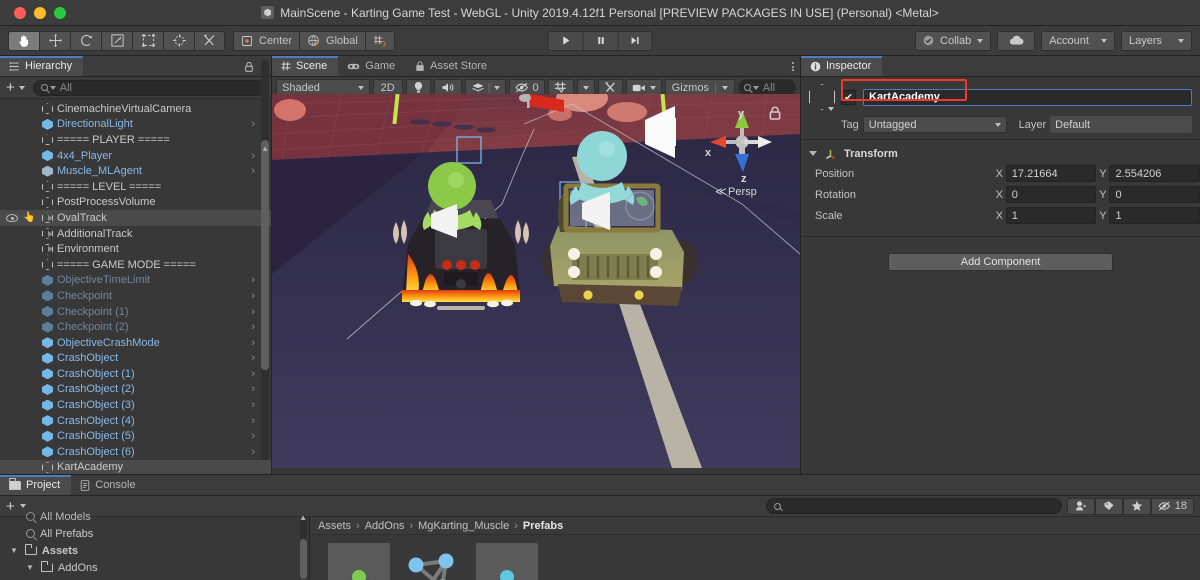 This screenshot has height=580, width=1200. What do you see at coordinates (135, 312) in the screenshot?
I see `hierarchy-item-checkpoint-1: Checkpoint (1) ›` at bounding box center [135, 312].